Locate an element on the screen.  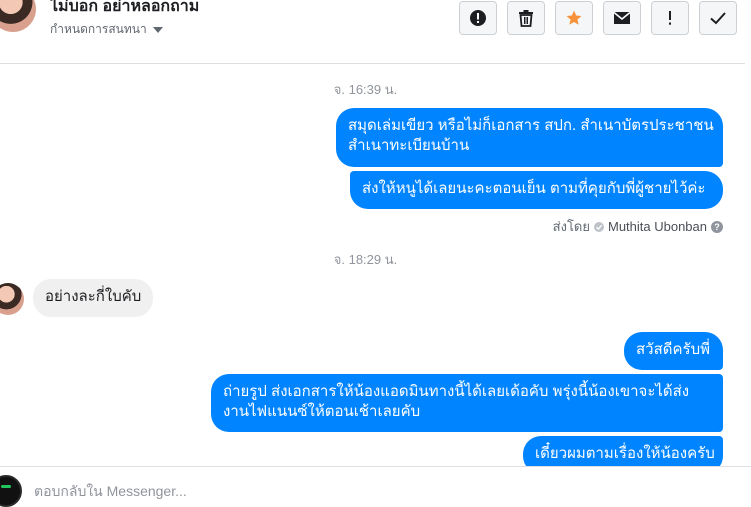
caret-down-icon is located at coordinates (157, 29).